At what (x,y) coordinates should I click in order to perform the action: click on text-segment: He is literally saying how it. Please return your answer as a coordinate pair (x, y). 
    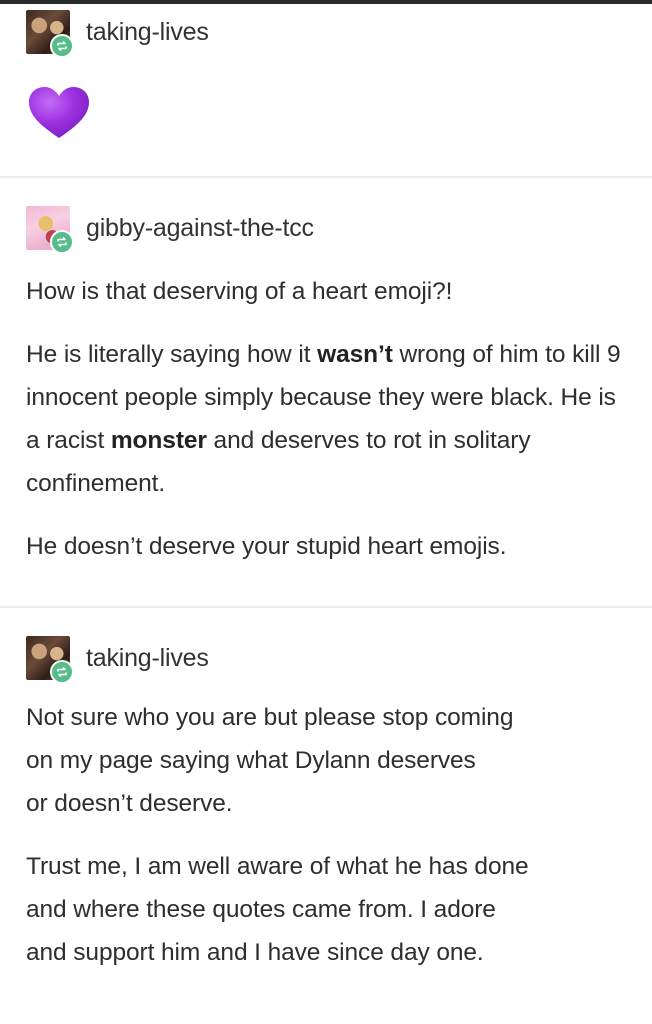
    Looking at the image, I should click on (172, 354).